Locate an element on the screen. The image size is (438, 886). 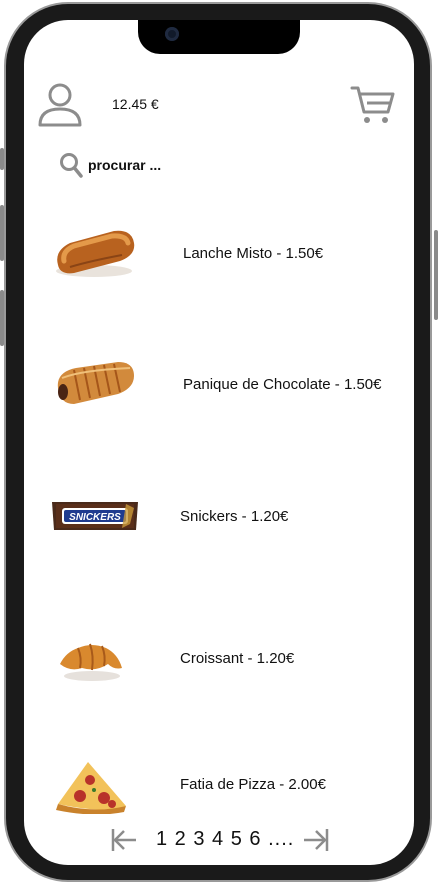
arrow-last-icon is located at coordinates (316, 840).